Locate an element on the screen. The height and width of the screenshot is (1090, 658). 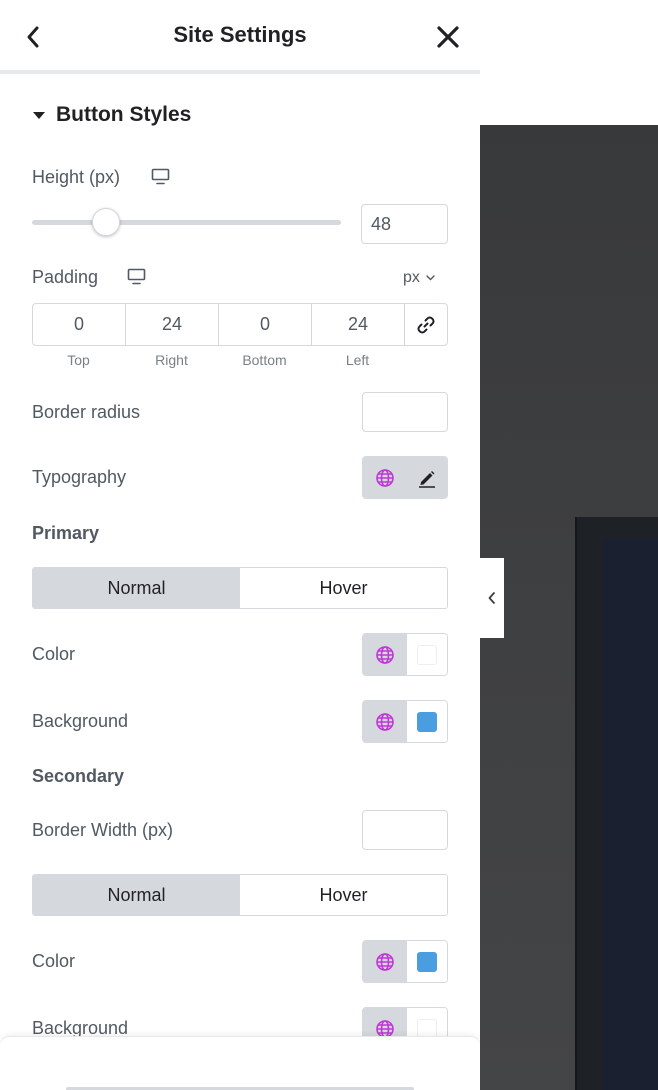
border-radius-label: Border radius is located at coordinates (86, 412).